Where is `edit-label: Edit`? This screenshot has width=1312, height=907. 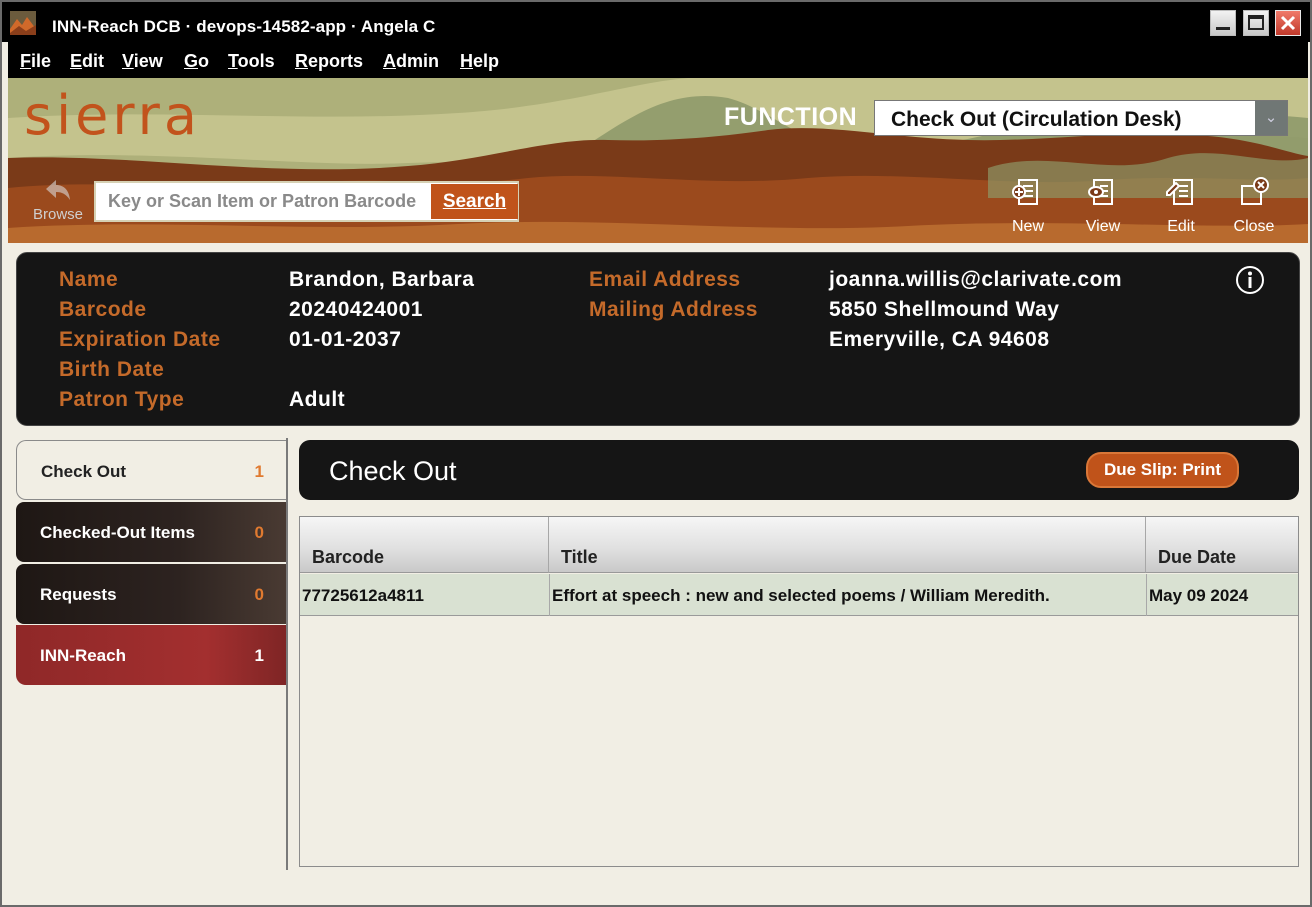 edit-label: Edit is located at coordinates (1181, 226).